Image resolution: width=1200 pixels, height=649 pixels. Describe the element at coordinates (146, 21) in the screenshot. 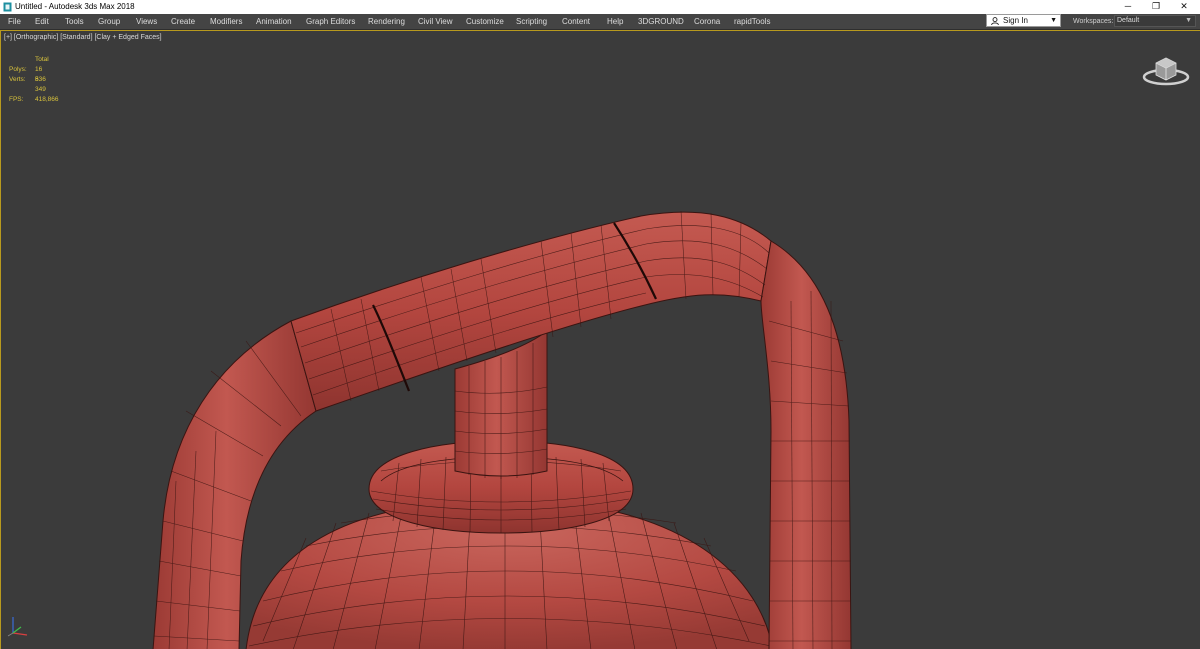

I see `menu-views: Views` at that location.